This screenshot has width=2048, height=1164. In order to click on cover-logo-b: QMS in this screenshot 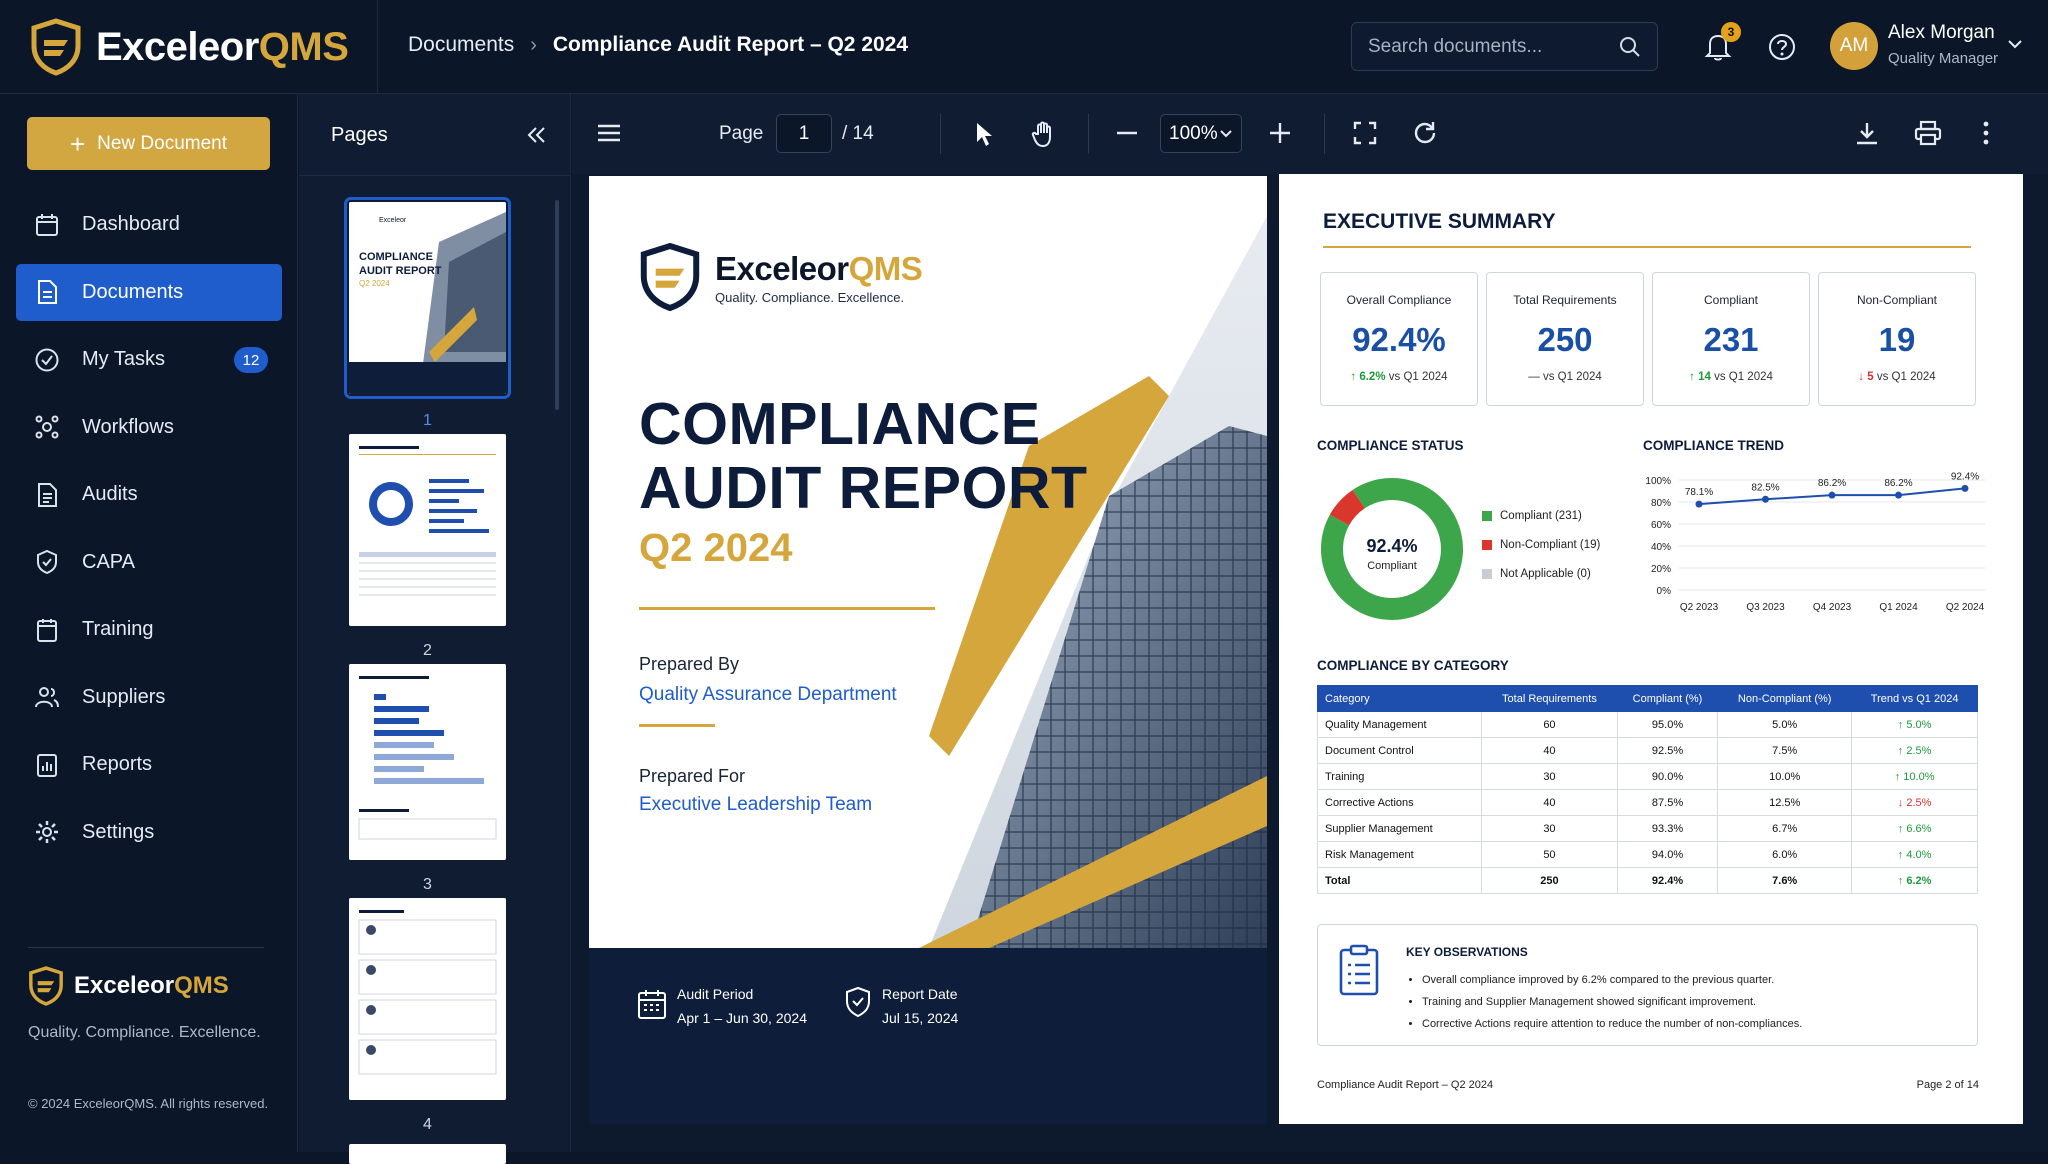, I will do `click(885, 268)`.